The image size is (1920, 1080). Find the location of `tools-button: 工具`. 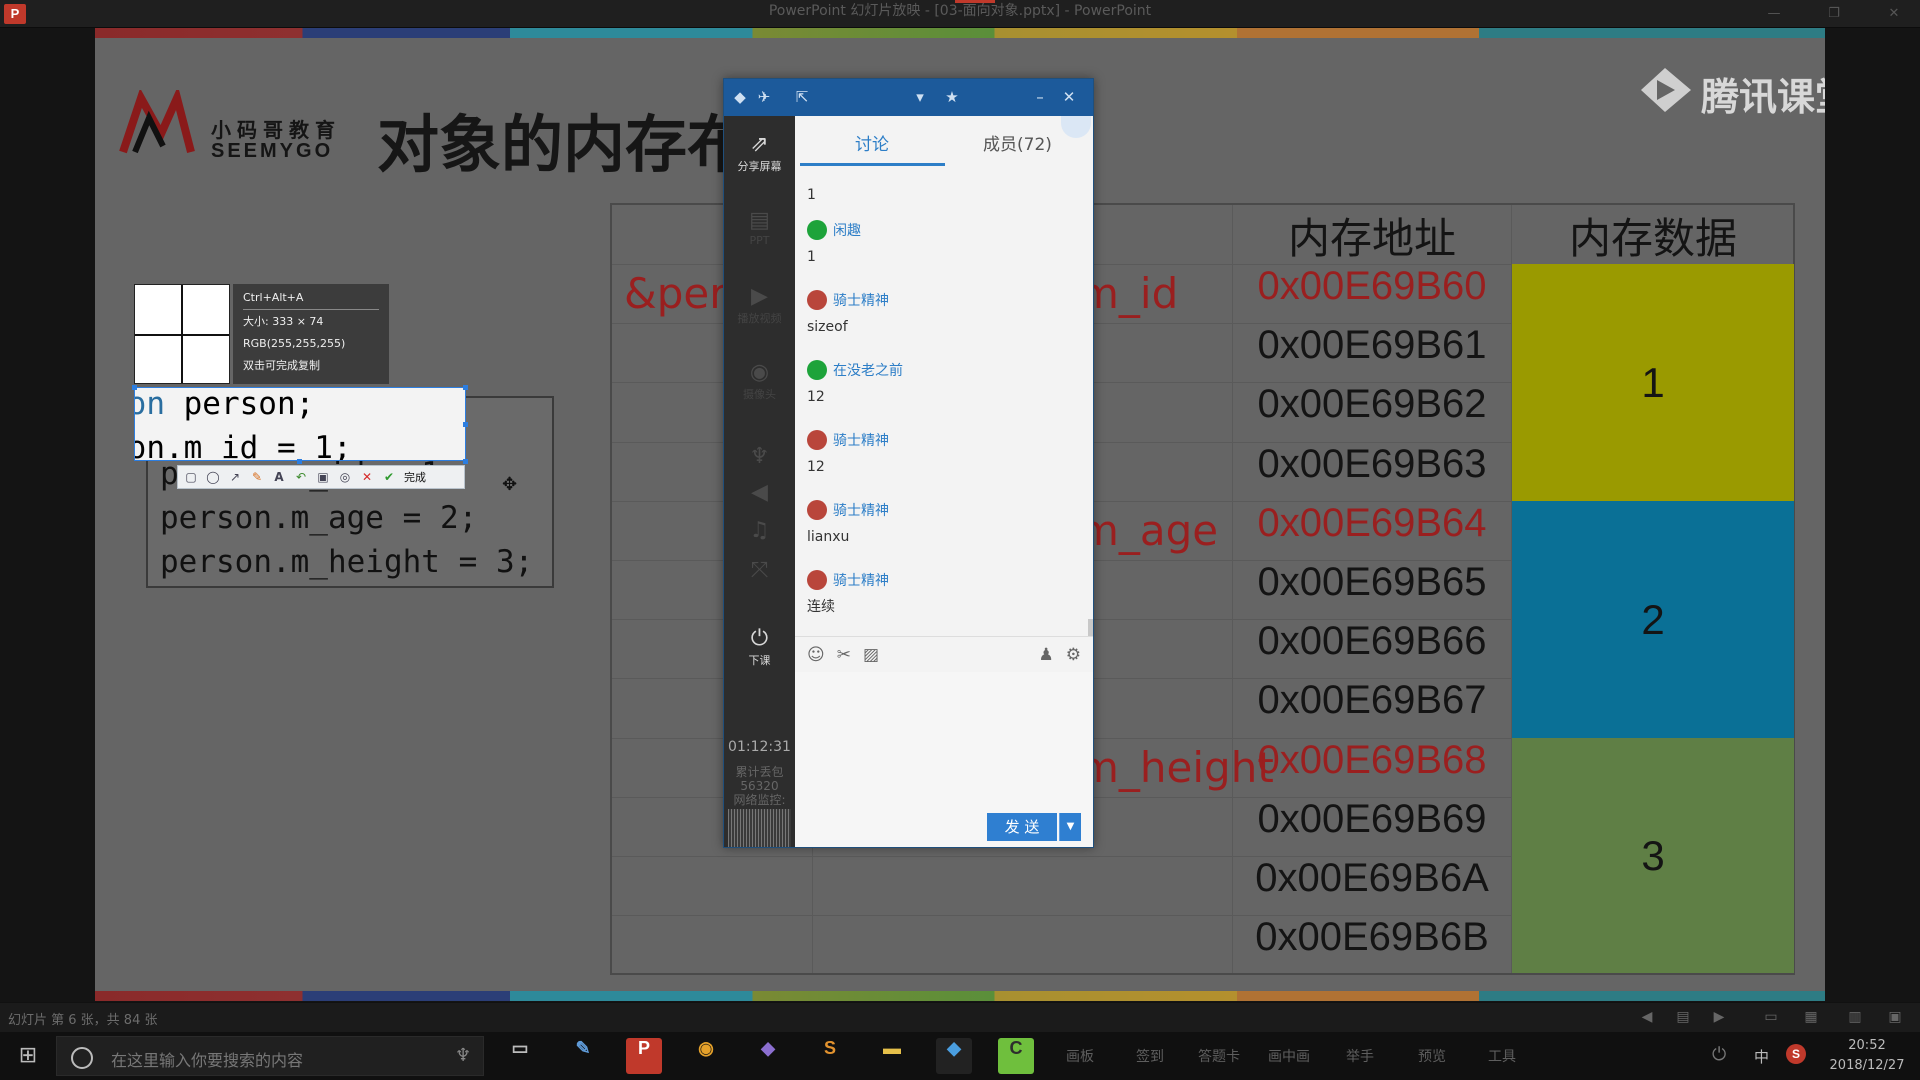

tools-button: 工具 is located at coordinates (1502, 1056).